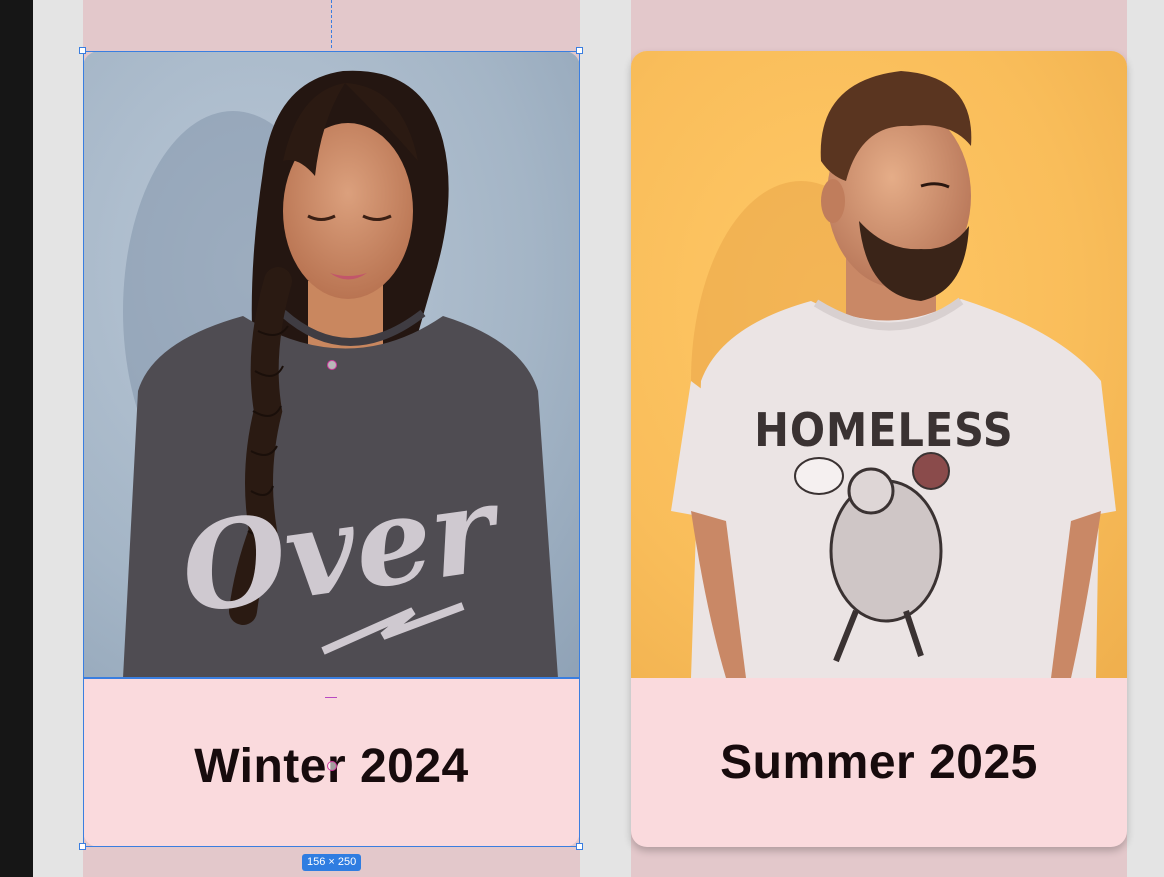  I want to click on svg-text: HOMELESS, so click(883, 430).